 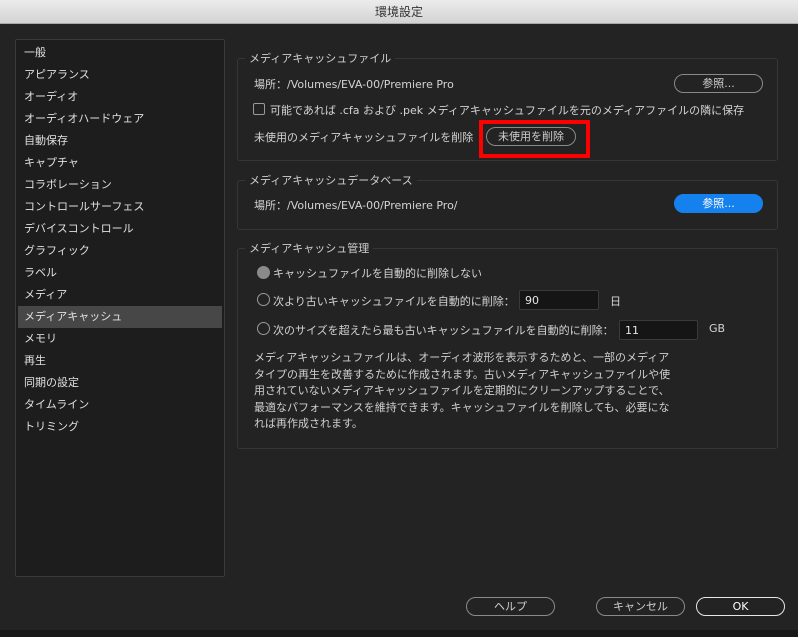 I want to click on sidebar-item: オーディオ, so click(x=120, y=97).